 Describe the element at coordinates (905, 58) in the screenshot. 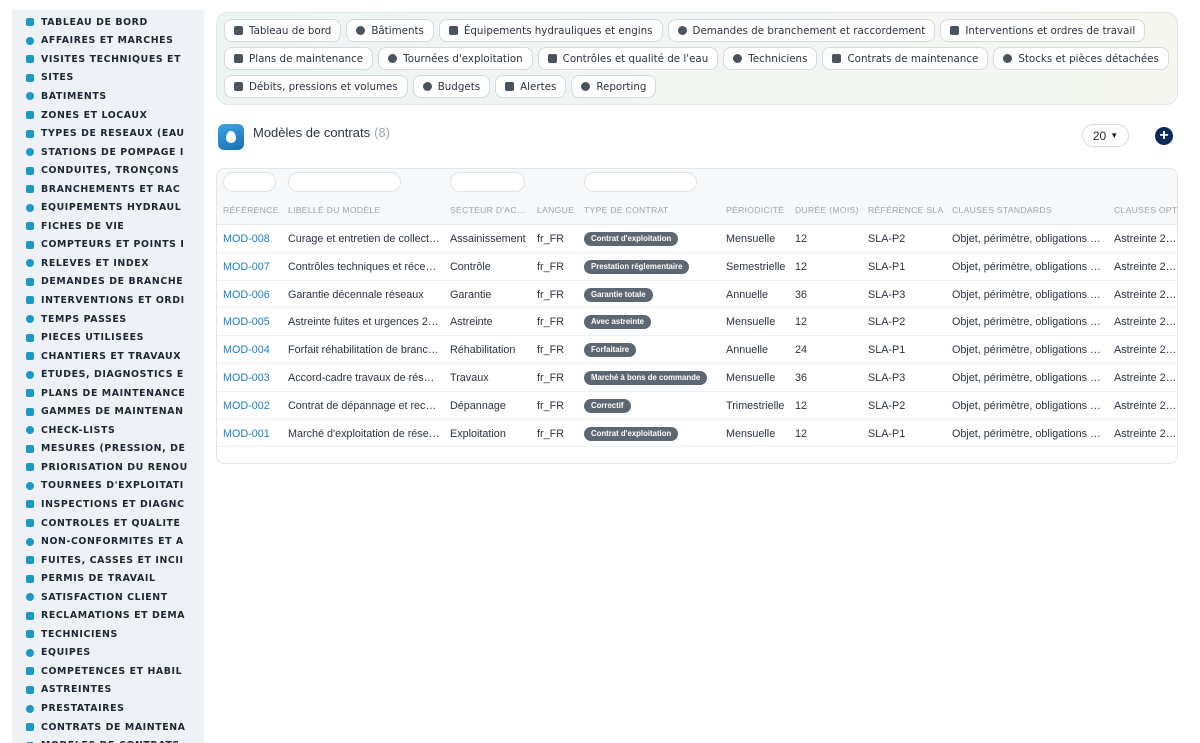

I see `top-nav-chip: Contrats de maintenance` at that location.